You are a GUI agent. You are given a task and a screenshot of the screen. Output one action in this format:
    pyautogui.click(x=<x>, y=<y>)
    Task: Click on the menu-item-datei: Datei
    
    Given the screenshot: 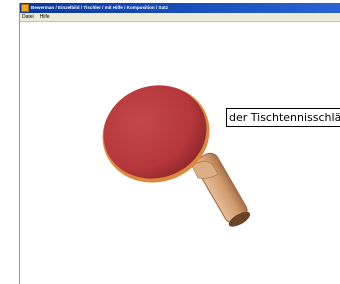 What is the action you would take?
    pyautogui.click(x=28, y=17)
    